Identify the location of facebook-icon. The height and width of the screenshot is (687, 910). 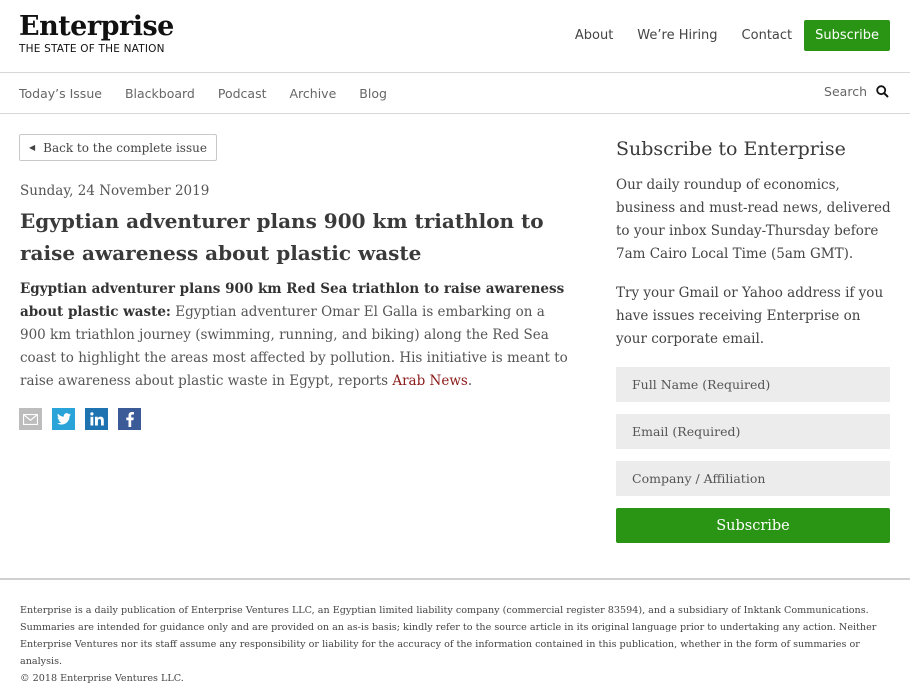
(129, 419).